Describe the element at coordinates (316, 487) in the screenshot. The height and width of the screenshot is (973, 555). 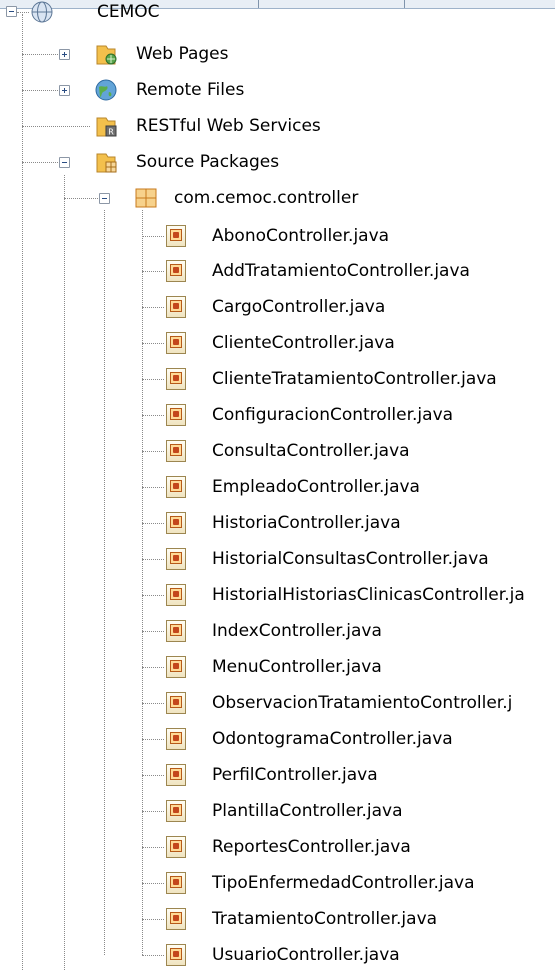
I see `file-label: EmpleadoController.java` at that location.